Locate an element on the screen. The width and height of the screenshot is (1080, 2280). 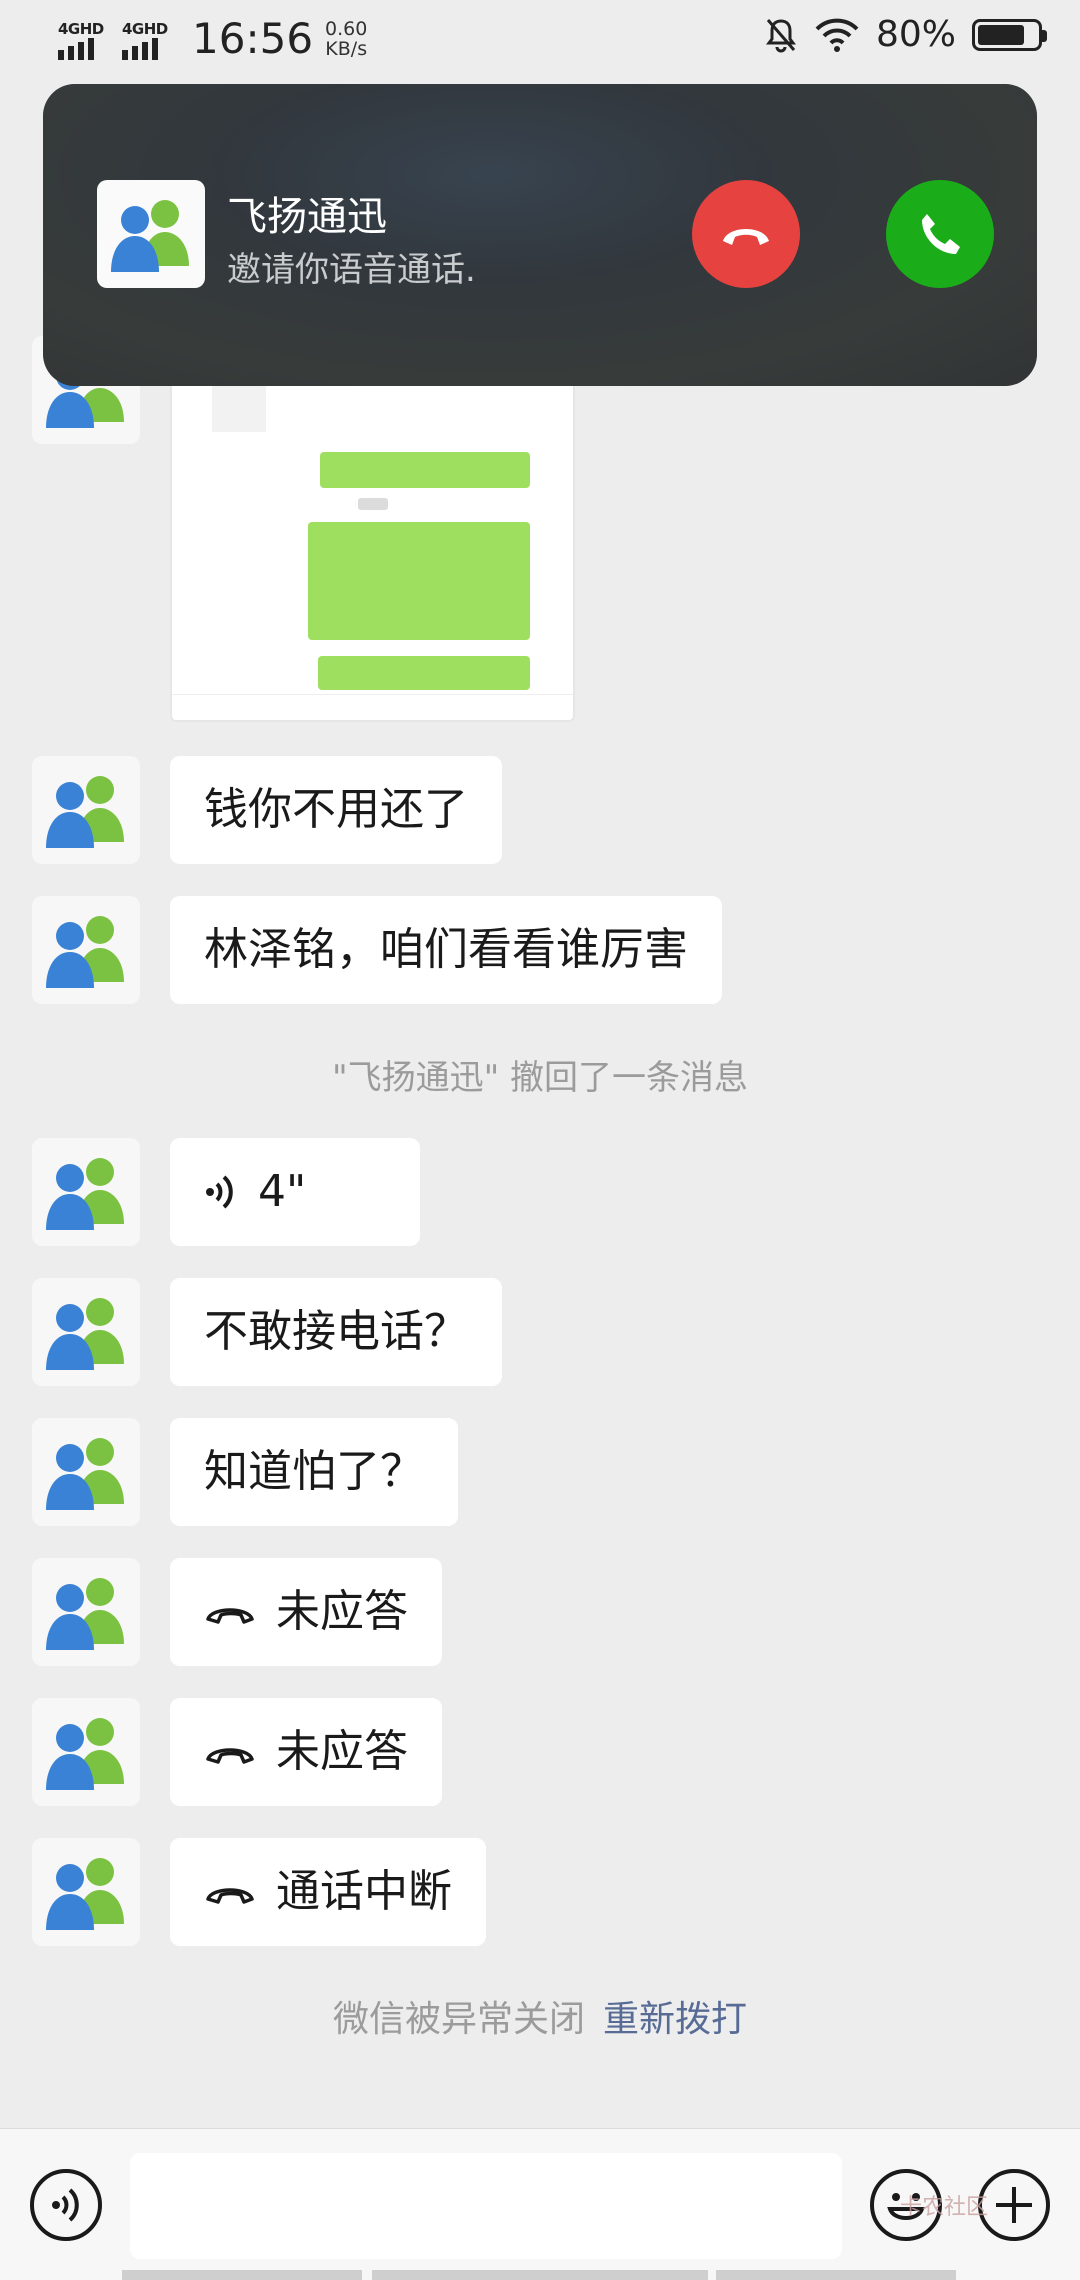
network-type: 4GHD is located at coordinates (81, 28).